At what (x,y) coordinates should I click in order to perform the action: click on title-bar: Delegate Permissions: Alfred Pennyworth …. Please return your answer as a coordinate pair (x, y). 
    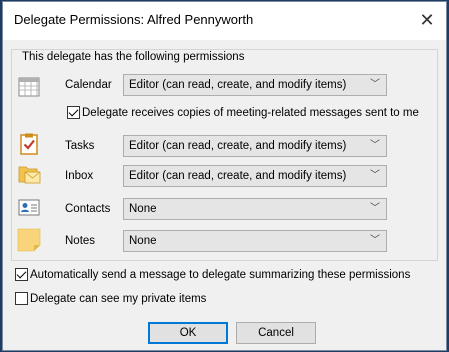
    Looking at the image, I should click on (224, 21).